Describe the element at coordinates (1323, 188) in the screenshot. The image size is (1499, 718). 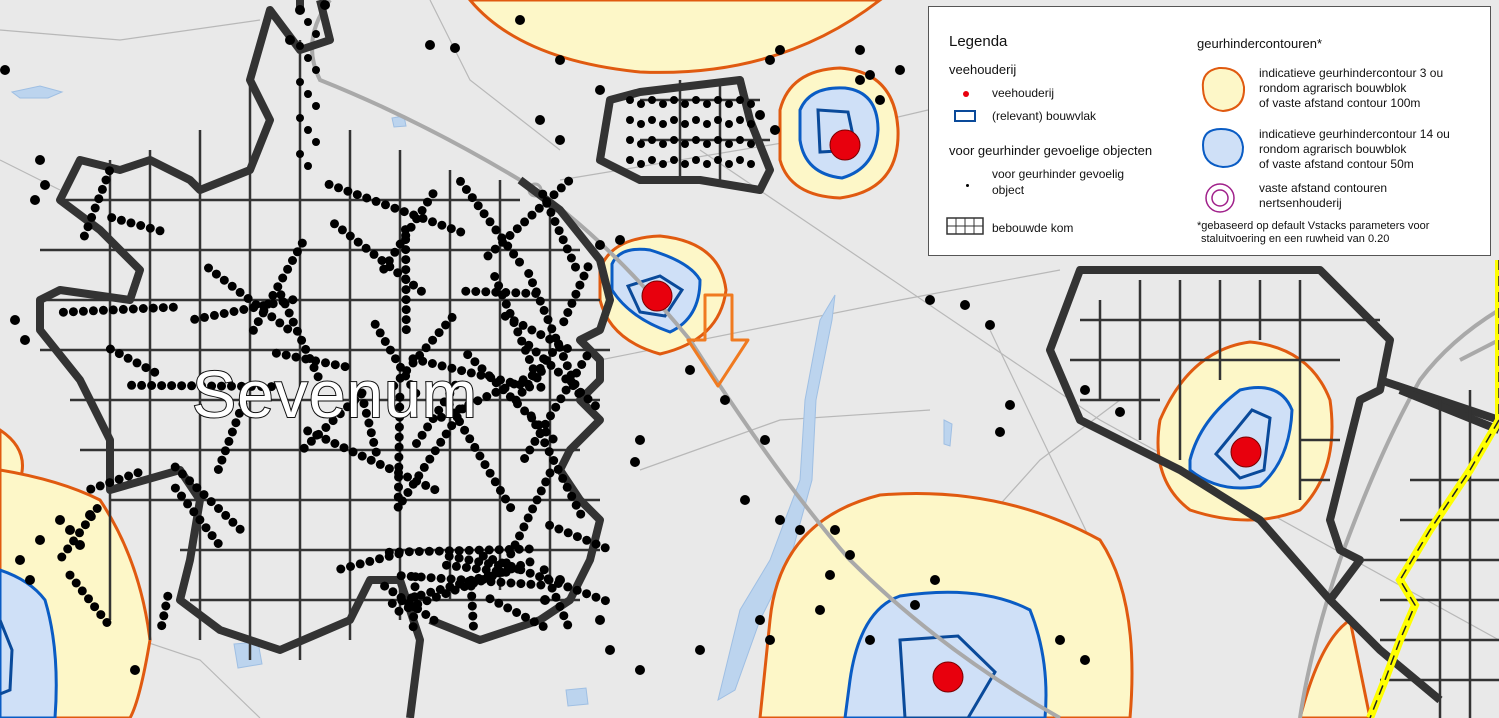
I see `legend-mink-line1: vaste afstand contouren` at that location.